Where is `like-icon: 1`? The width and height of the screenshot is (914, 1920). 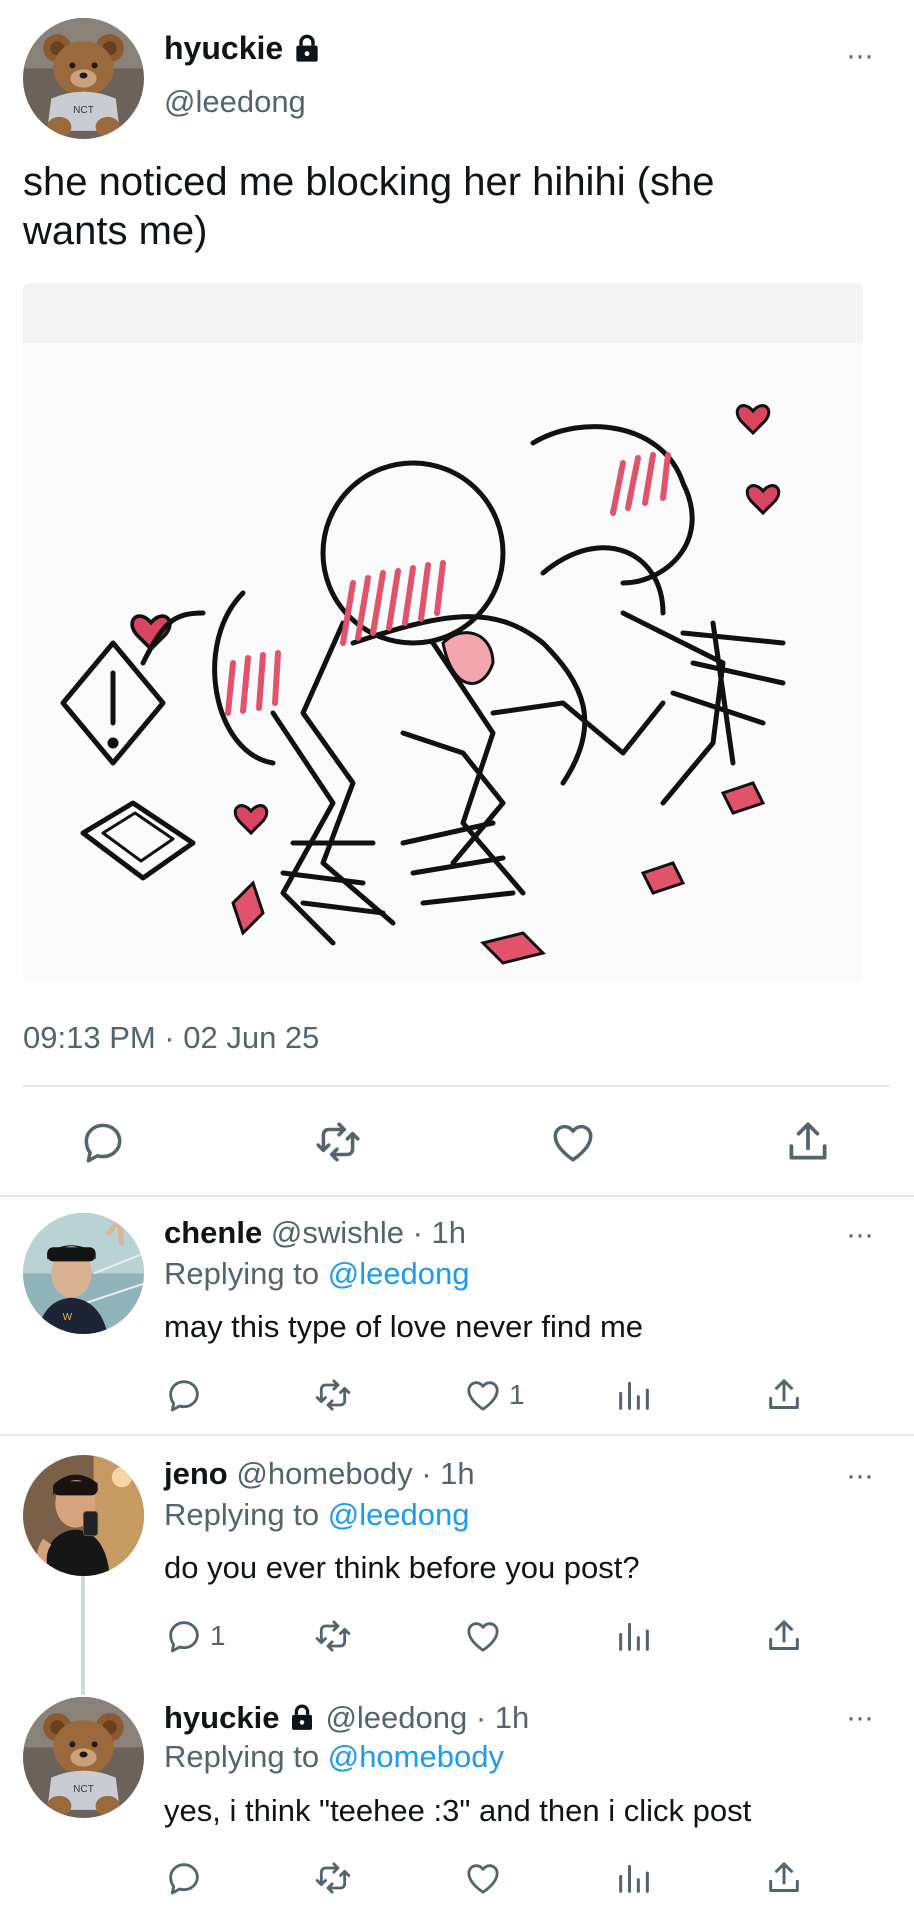 like-icon: 1 is located at coordinates (494, 1395).